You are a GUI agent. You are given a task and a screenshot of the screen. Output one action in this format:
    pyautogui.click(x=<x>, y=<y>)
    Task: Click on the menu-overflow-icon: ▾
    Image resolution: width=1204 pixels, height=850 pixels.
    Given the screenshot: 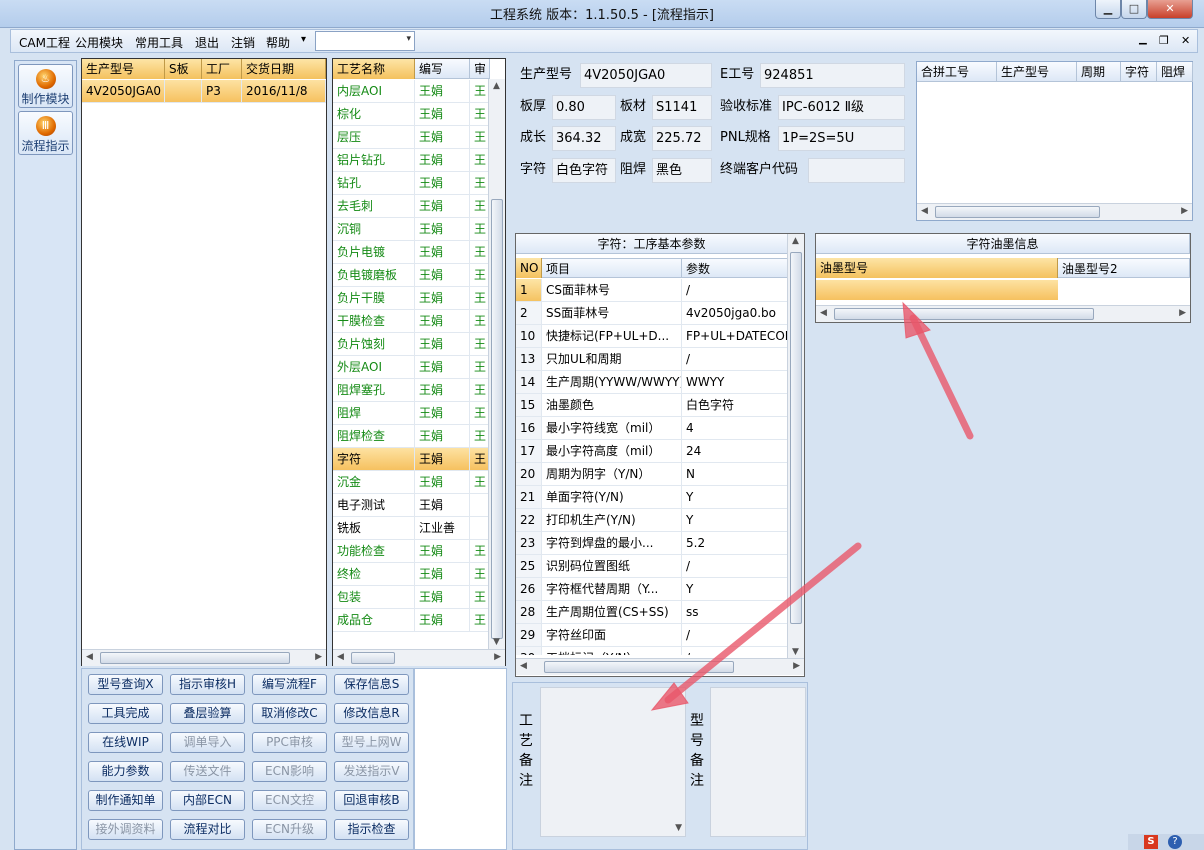 What is the action you would take?
    pyautogui.click(x=303, y=39)
    